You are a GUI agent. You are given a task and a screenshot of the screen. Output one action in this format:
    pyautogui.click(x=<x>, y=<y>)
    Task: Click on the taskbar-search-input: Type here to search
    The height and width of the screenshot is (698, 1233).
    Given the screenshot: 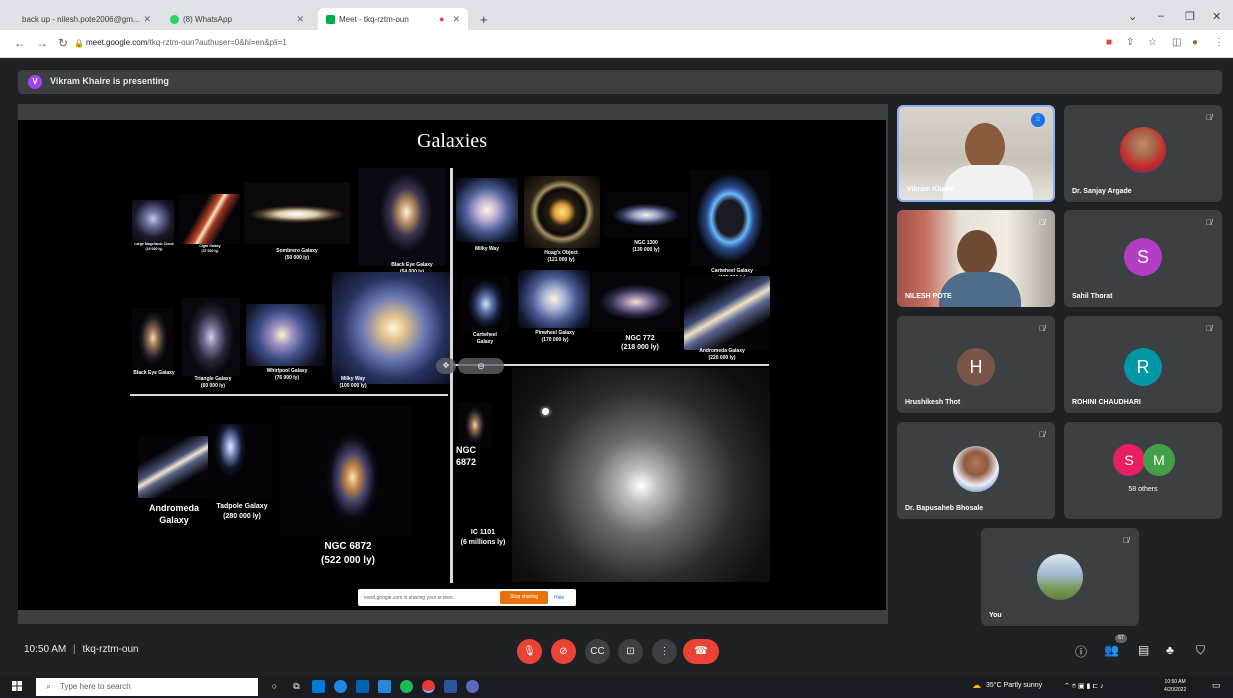 What is the action you would take?
    pyautogui.click(x=147, y=687)
    